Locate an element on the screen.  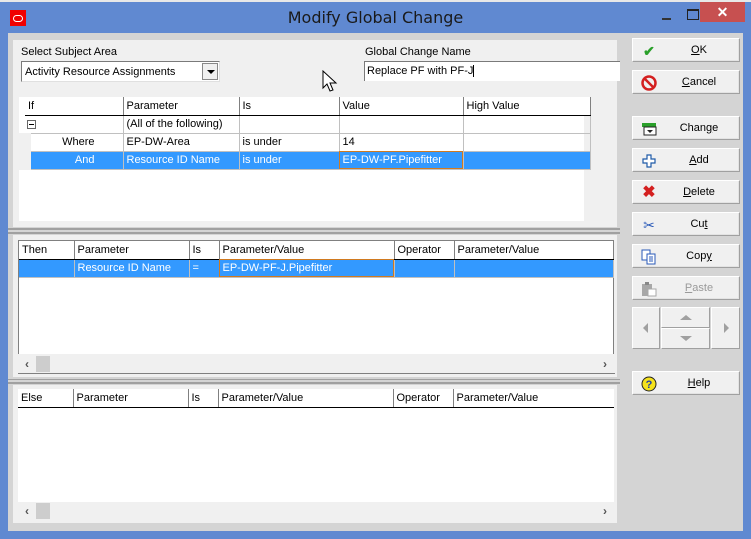
scissors-icon: ✂ is located at coordinates (649, 225).